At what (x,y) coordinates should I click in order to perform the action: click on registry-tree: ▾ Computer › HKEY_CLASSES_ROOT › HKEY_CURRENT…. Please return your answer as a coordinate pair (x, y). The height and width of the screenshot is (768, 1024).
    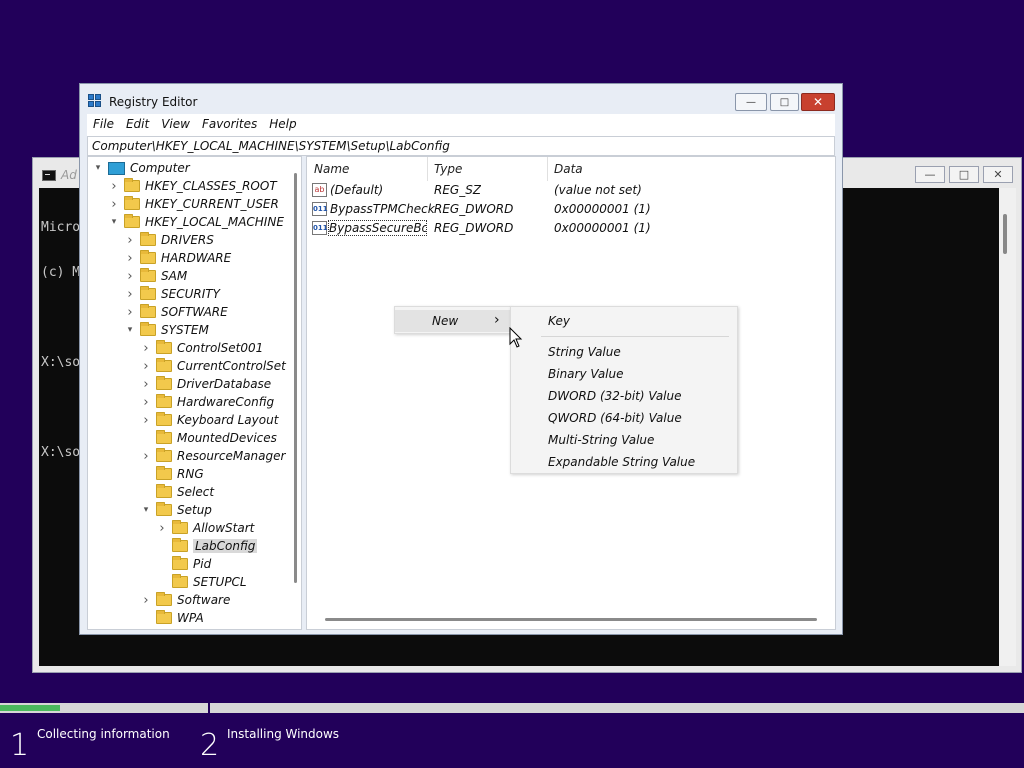
    Looking at the image, I should click on (194, 393).